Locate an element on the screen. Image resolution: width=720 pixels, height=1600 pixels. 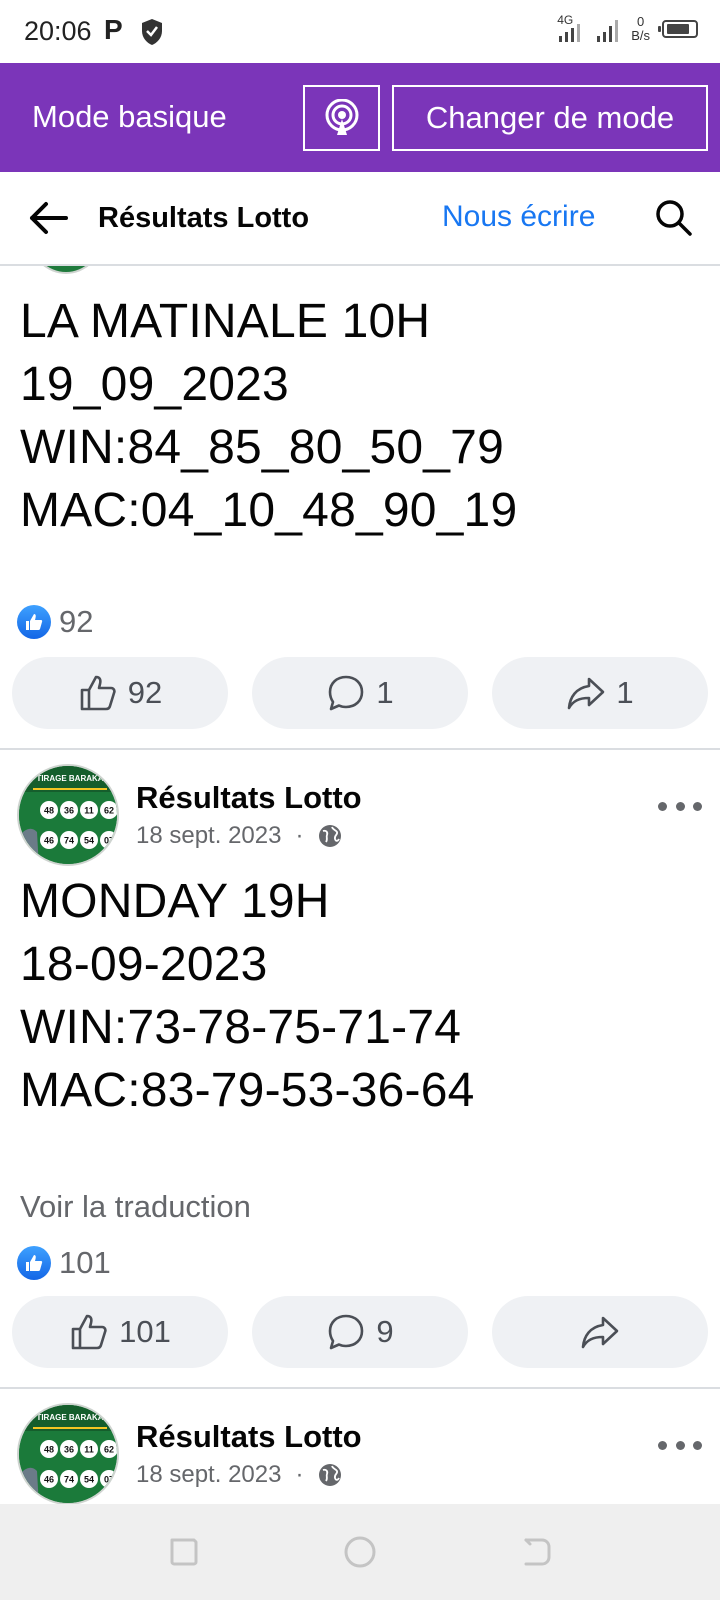
share-button is located at coordinates (600, 1332).